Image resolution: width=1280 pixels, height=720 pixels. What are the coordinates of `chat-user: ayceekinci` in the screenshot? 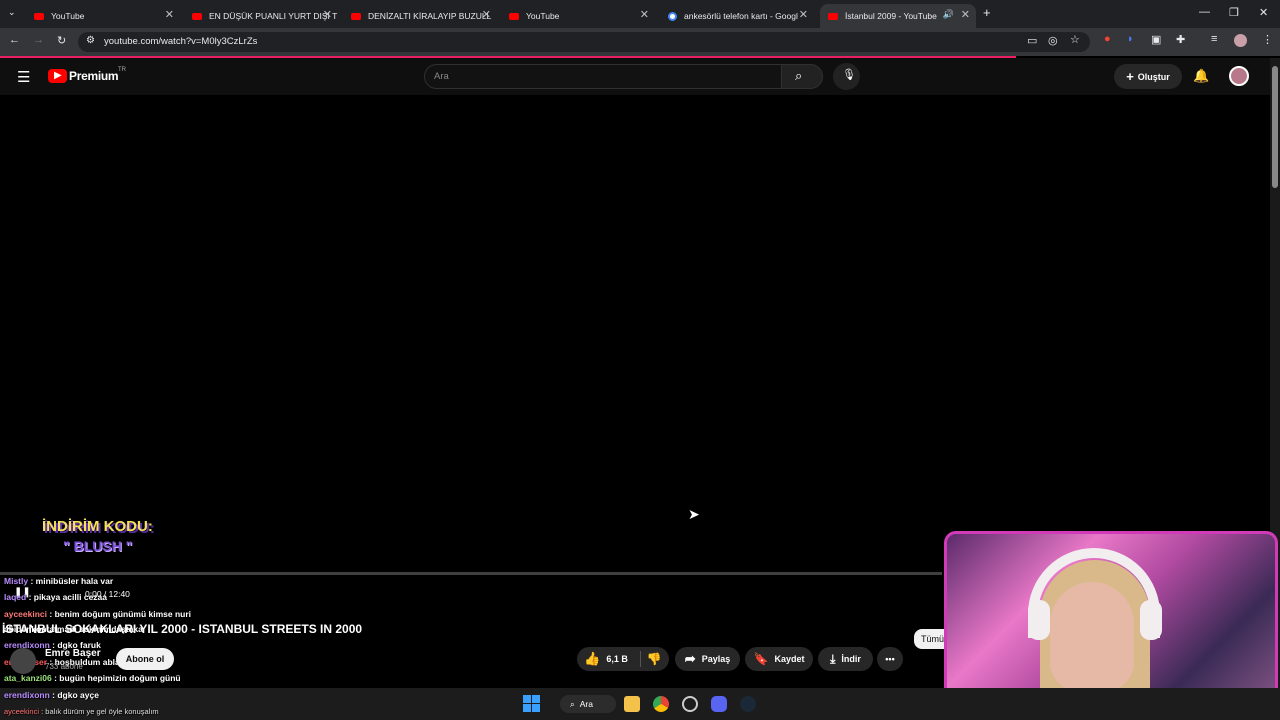 It's located at (22, 711).